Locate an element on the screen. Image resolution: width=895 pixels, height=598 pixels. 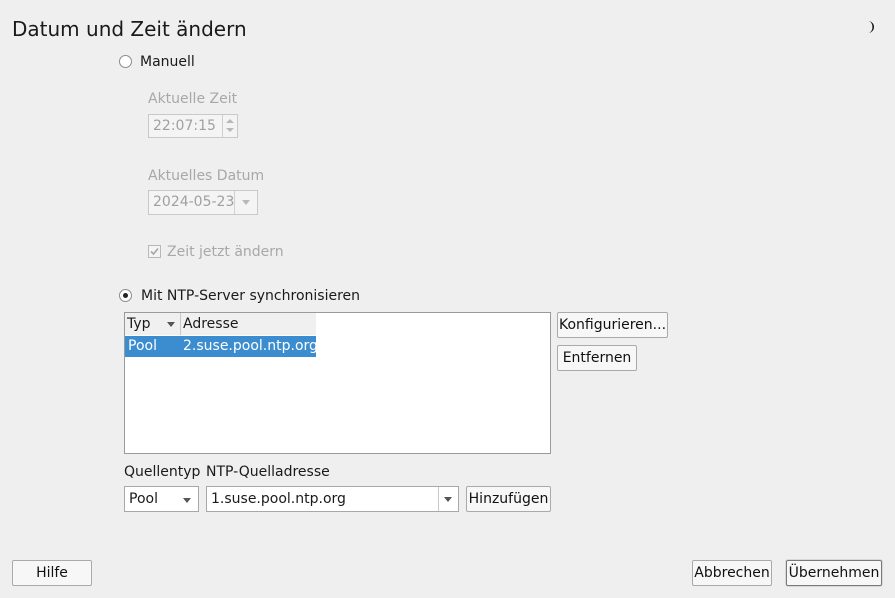
date-combo: 2024-05-23 is located at coordinates (203, 202).